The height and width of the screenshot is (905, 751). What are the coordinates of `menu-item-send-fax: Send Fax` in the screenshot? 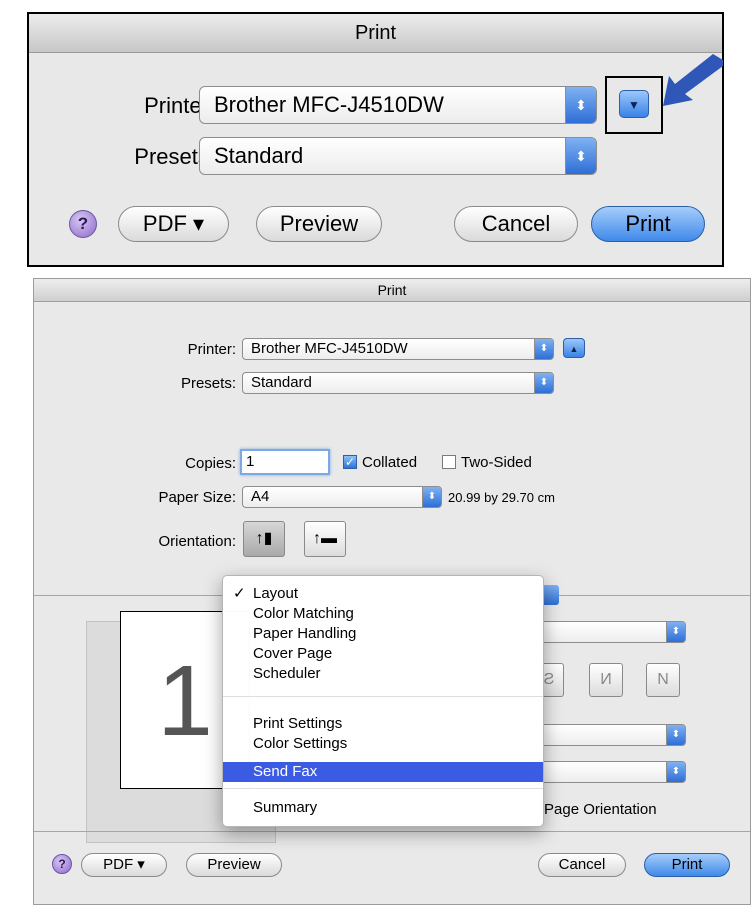 It's located at (383, 772).